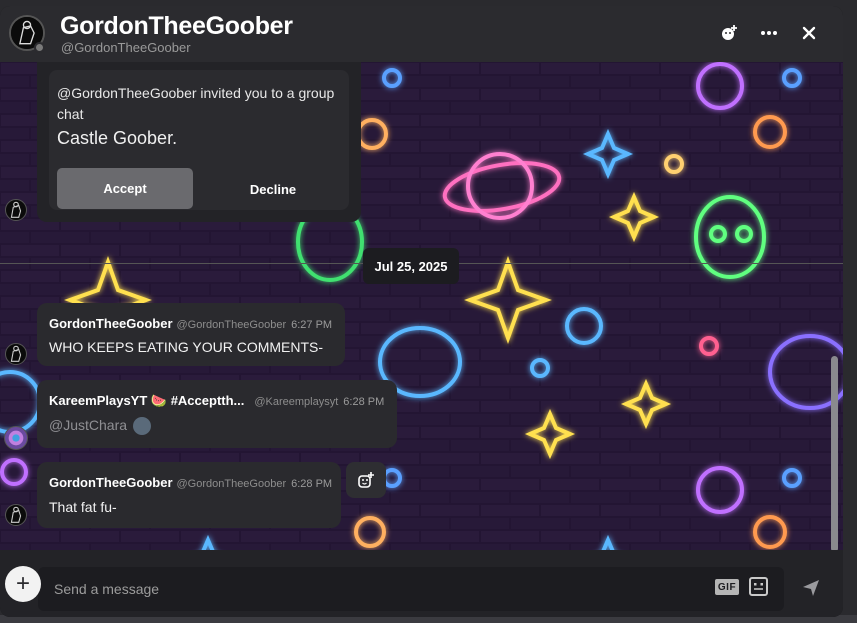  Describe the element at coordinates (88, 425) in the screenshot. I see `mention-link: @JustChara` at that location.